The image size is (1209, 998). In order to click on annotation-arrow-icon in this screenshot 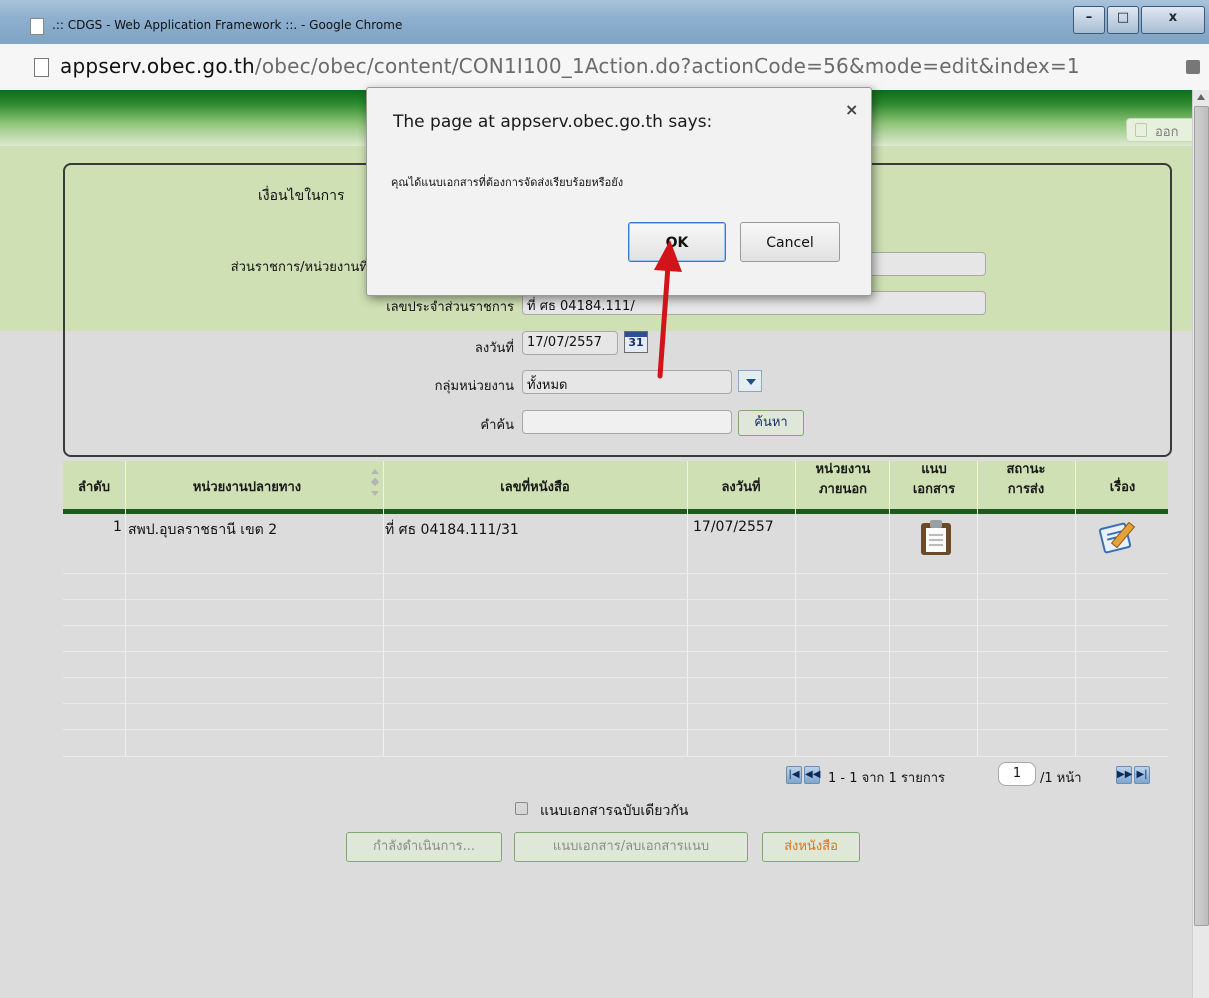, I will do `click(668, 309)`.